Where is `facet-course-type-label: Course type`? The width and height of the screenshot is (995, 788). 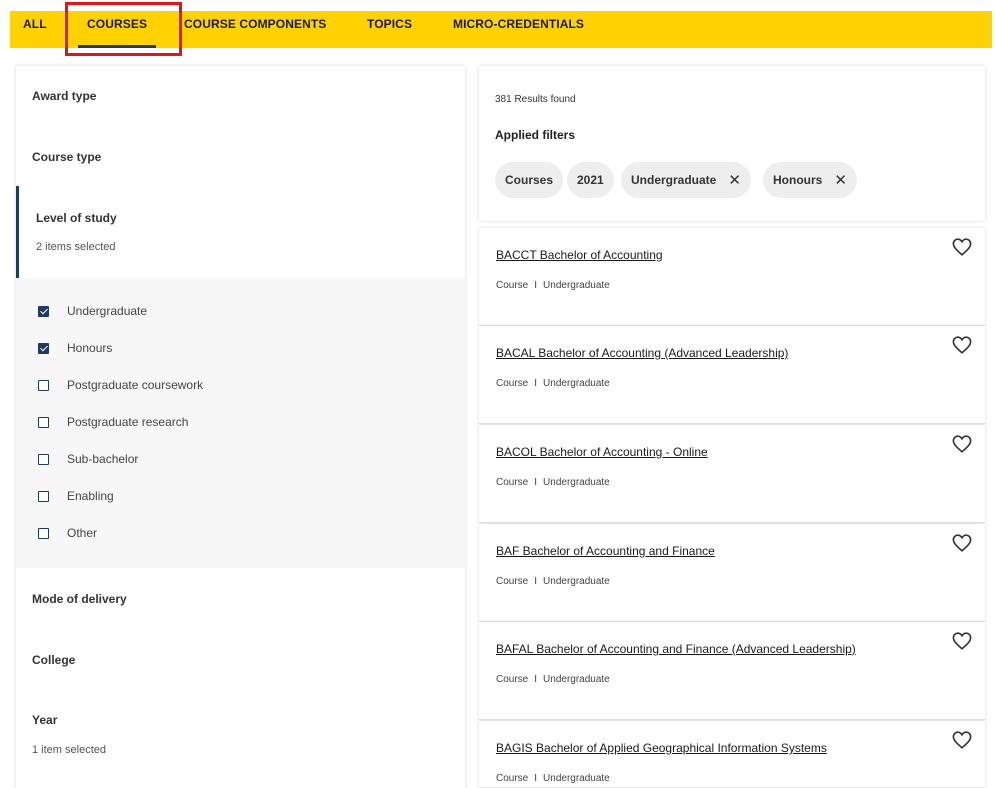
facet-course-type-label: Course type is located at coordinates (67, 157).